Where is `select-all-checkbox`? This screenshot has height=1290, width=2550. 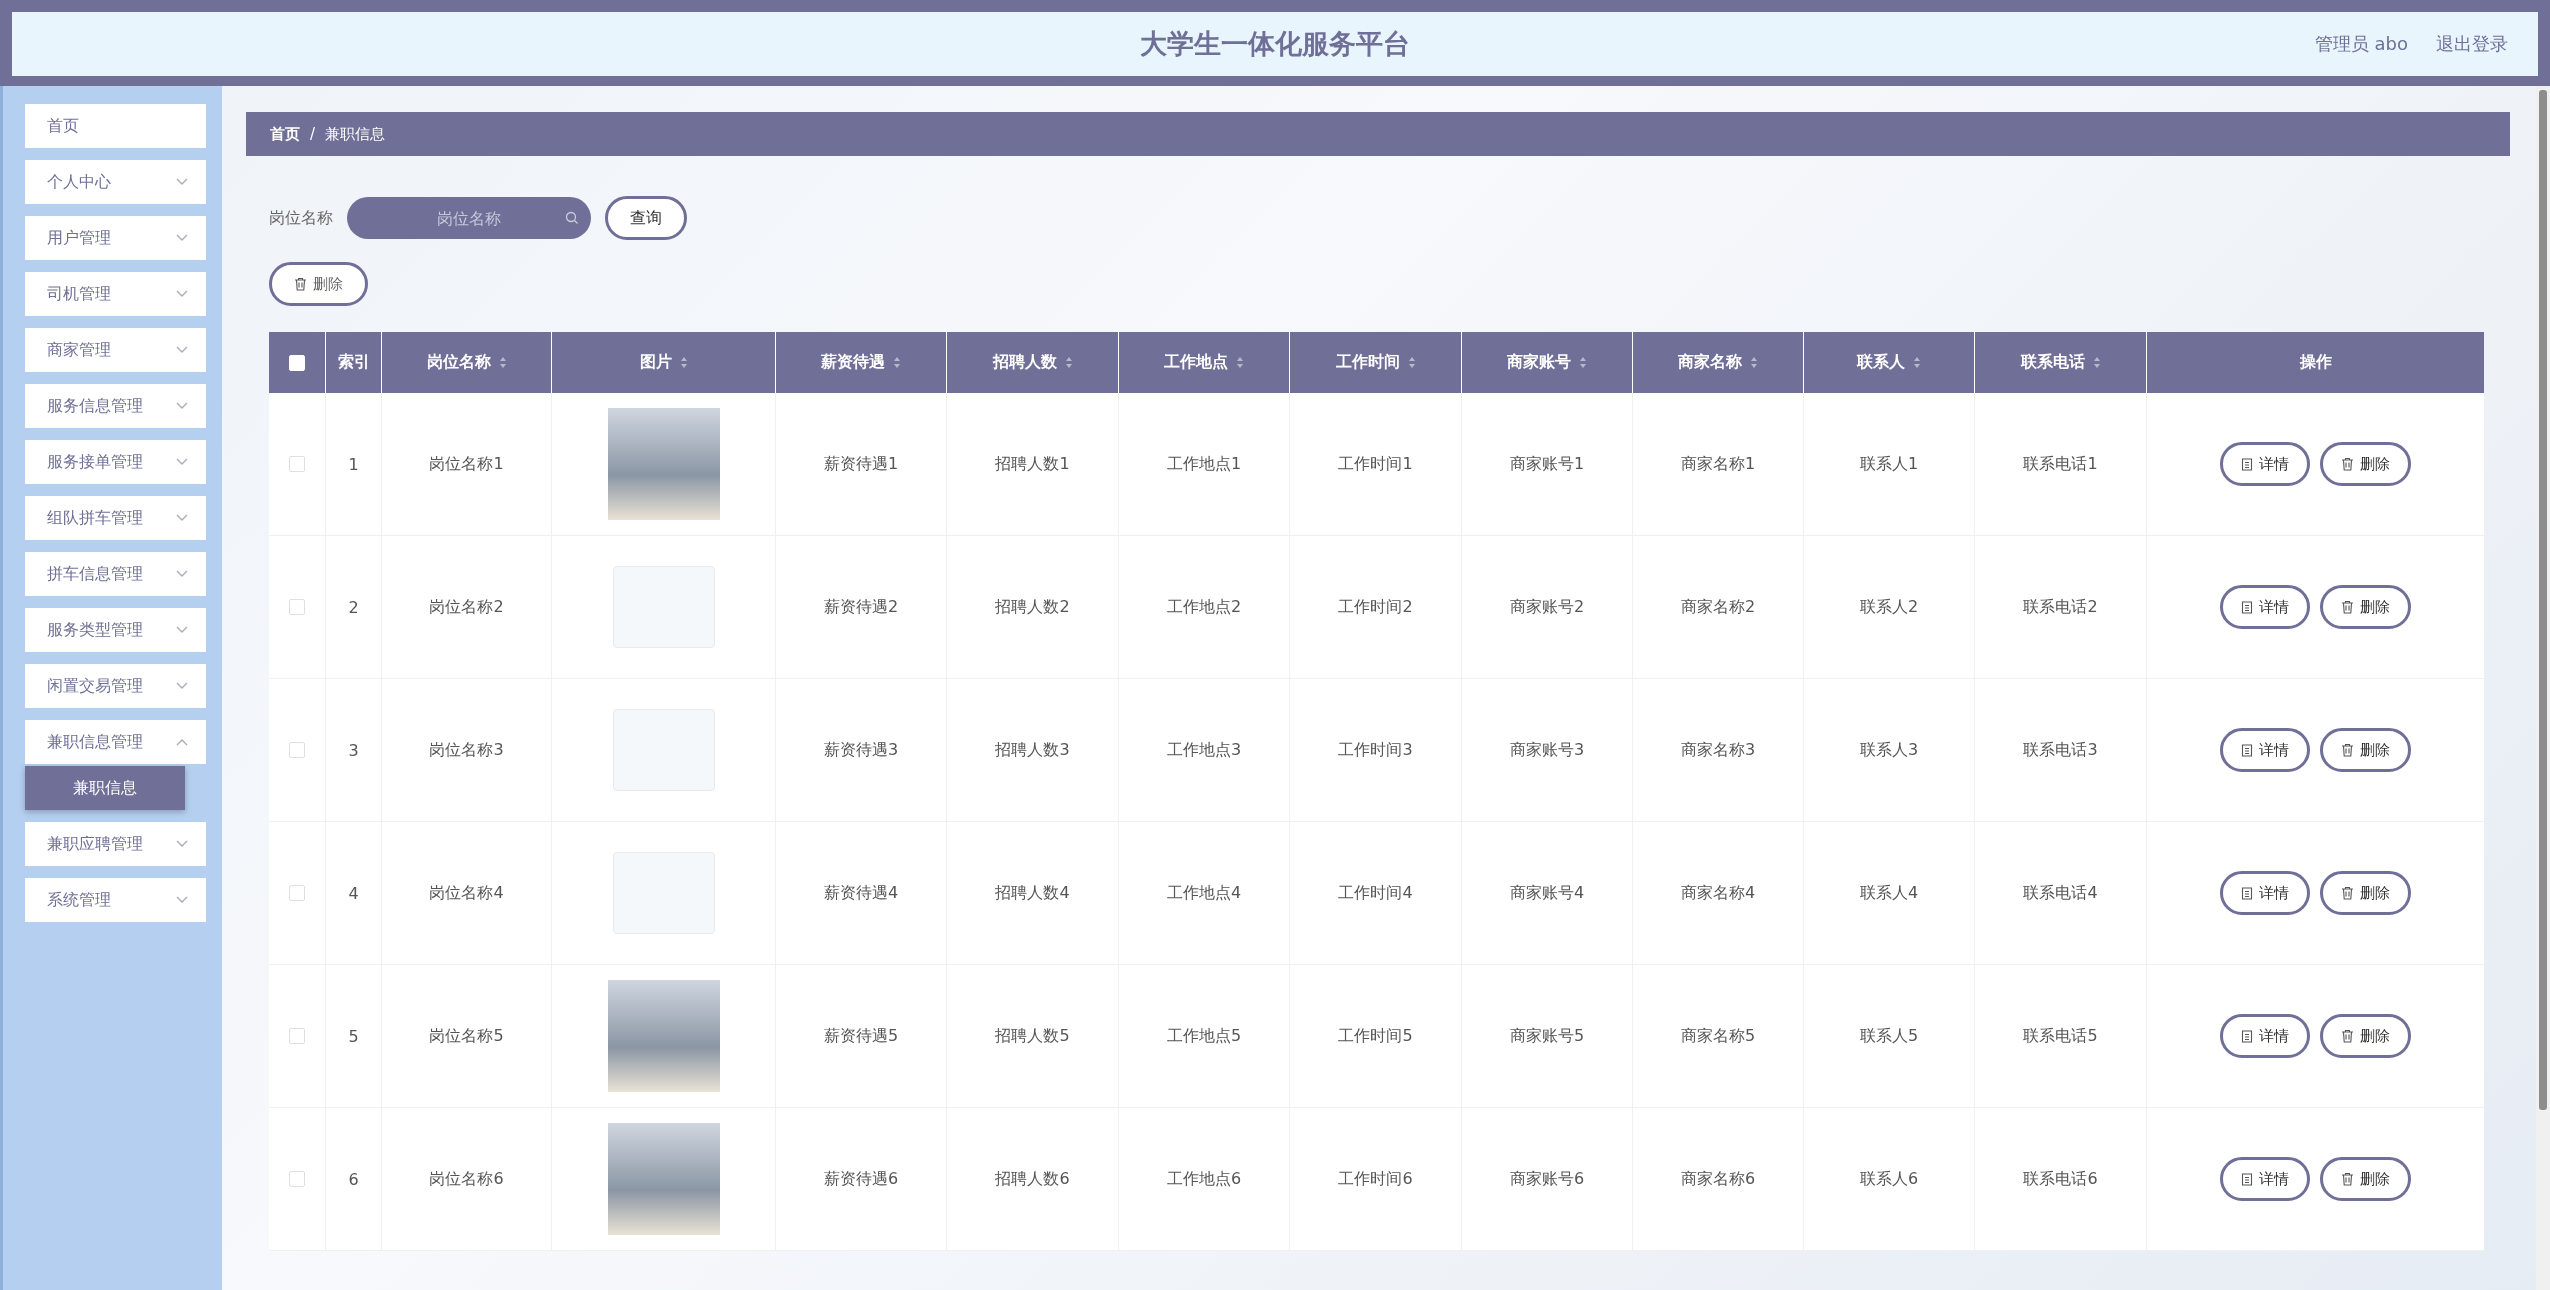 select-all-checkbox is located at coordinates (297, 362).